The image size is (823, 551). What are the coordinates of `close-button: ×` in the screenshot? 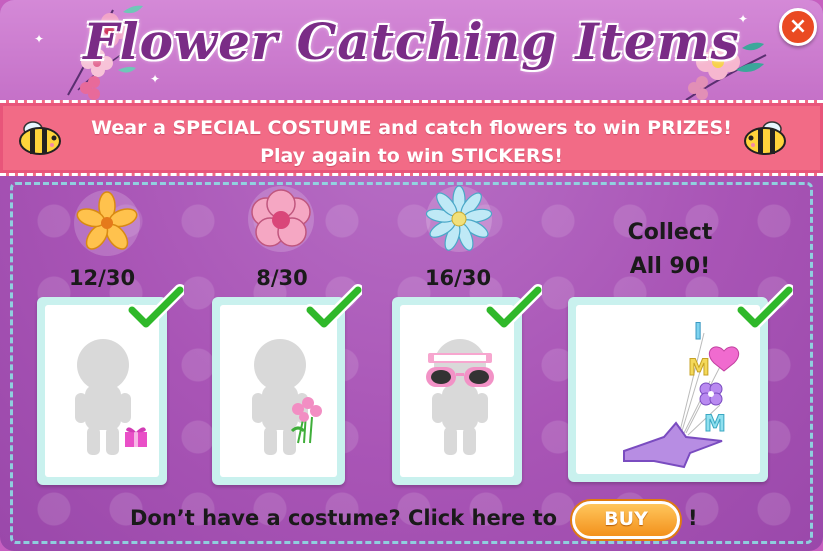 It's located at (798, 27).